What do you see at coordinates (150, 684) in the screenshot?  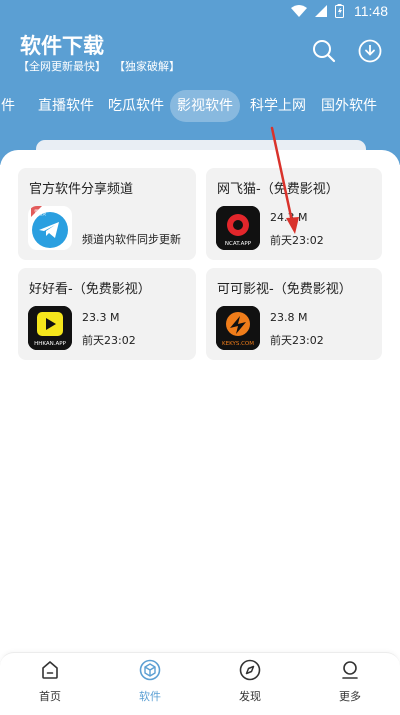 I see `nav-software: 软件` at bounding box center [150, 684].